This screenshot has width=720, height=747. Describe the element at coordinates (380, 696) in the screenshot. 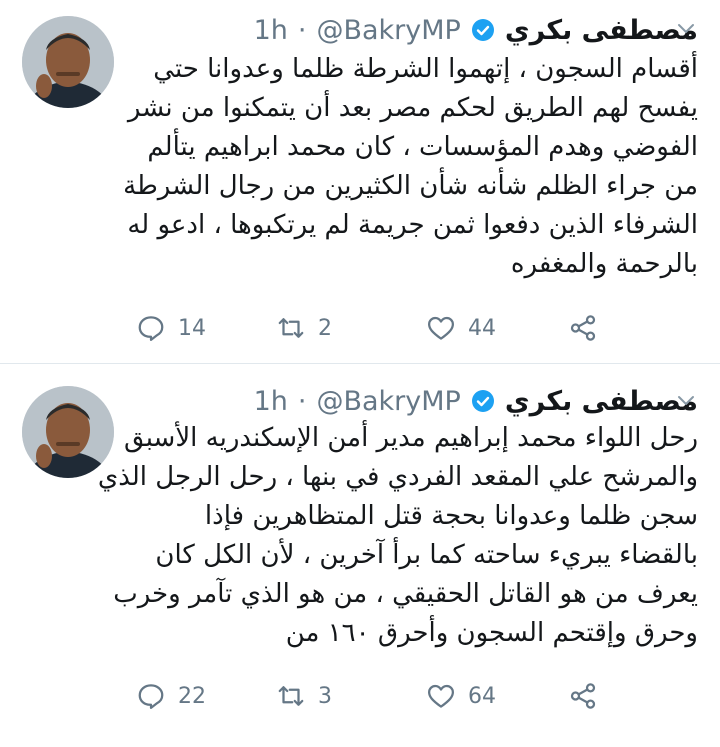

I see `tweet-actions: 22 3 64` at that location.